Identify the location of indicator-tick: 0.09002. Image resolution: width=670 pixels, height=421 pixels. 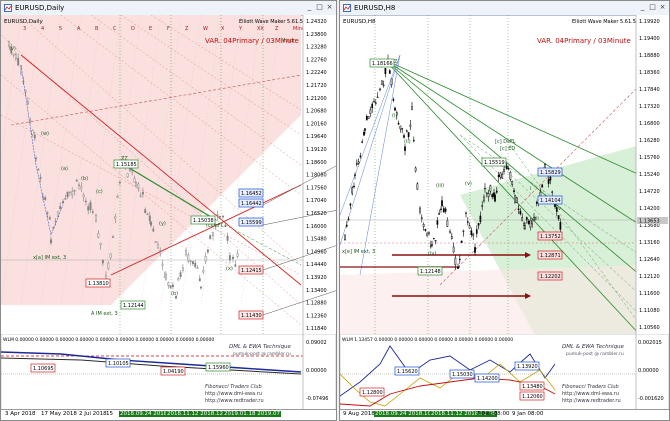
(316, 343).